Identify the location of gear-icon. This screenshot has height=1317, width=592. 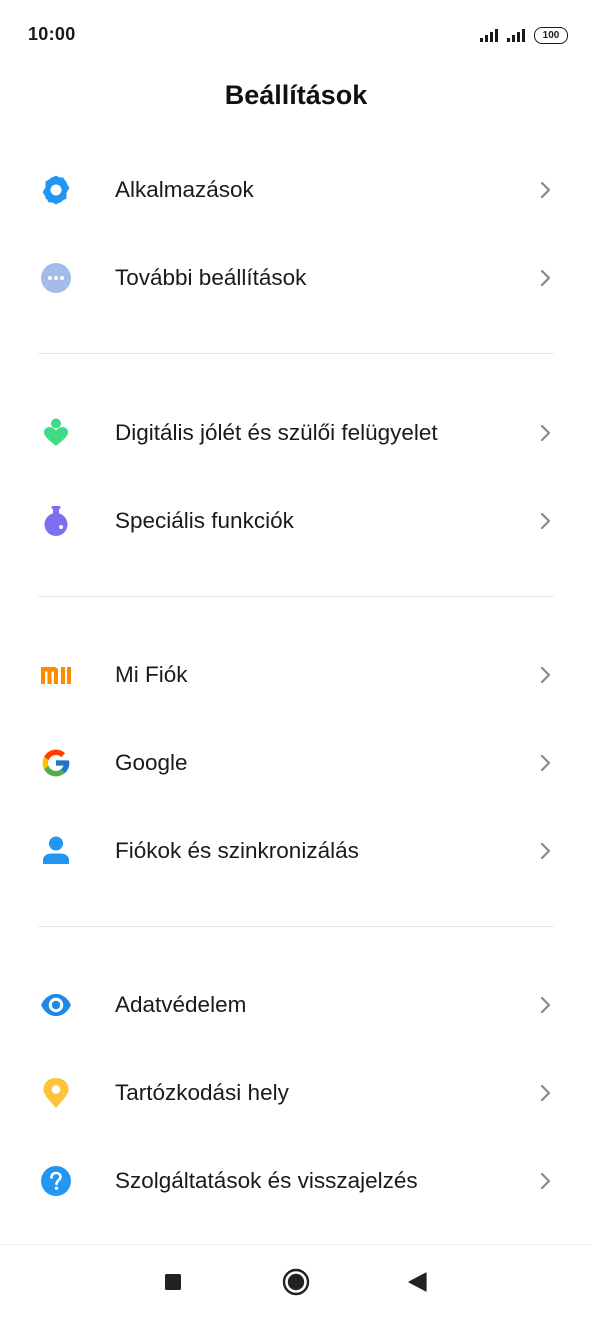
(56, 190).